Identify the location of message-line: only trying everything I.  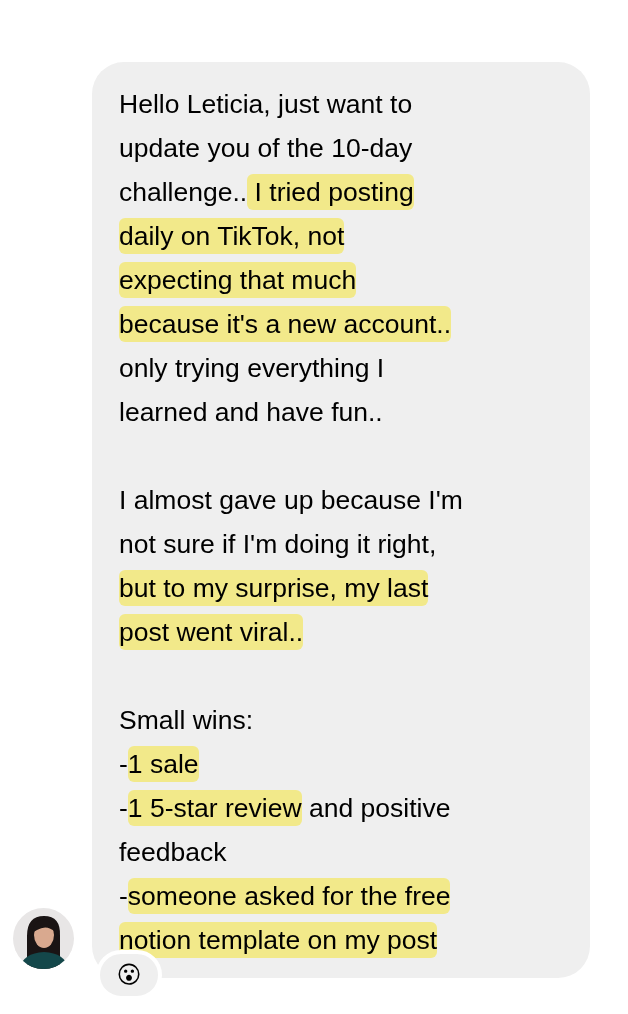
(252, 368).